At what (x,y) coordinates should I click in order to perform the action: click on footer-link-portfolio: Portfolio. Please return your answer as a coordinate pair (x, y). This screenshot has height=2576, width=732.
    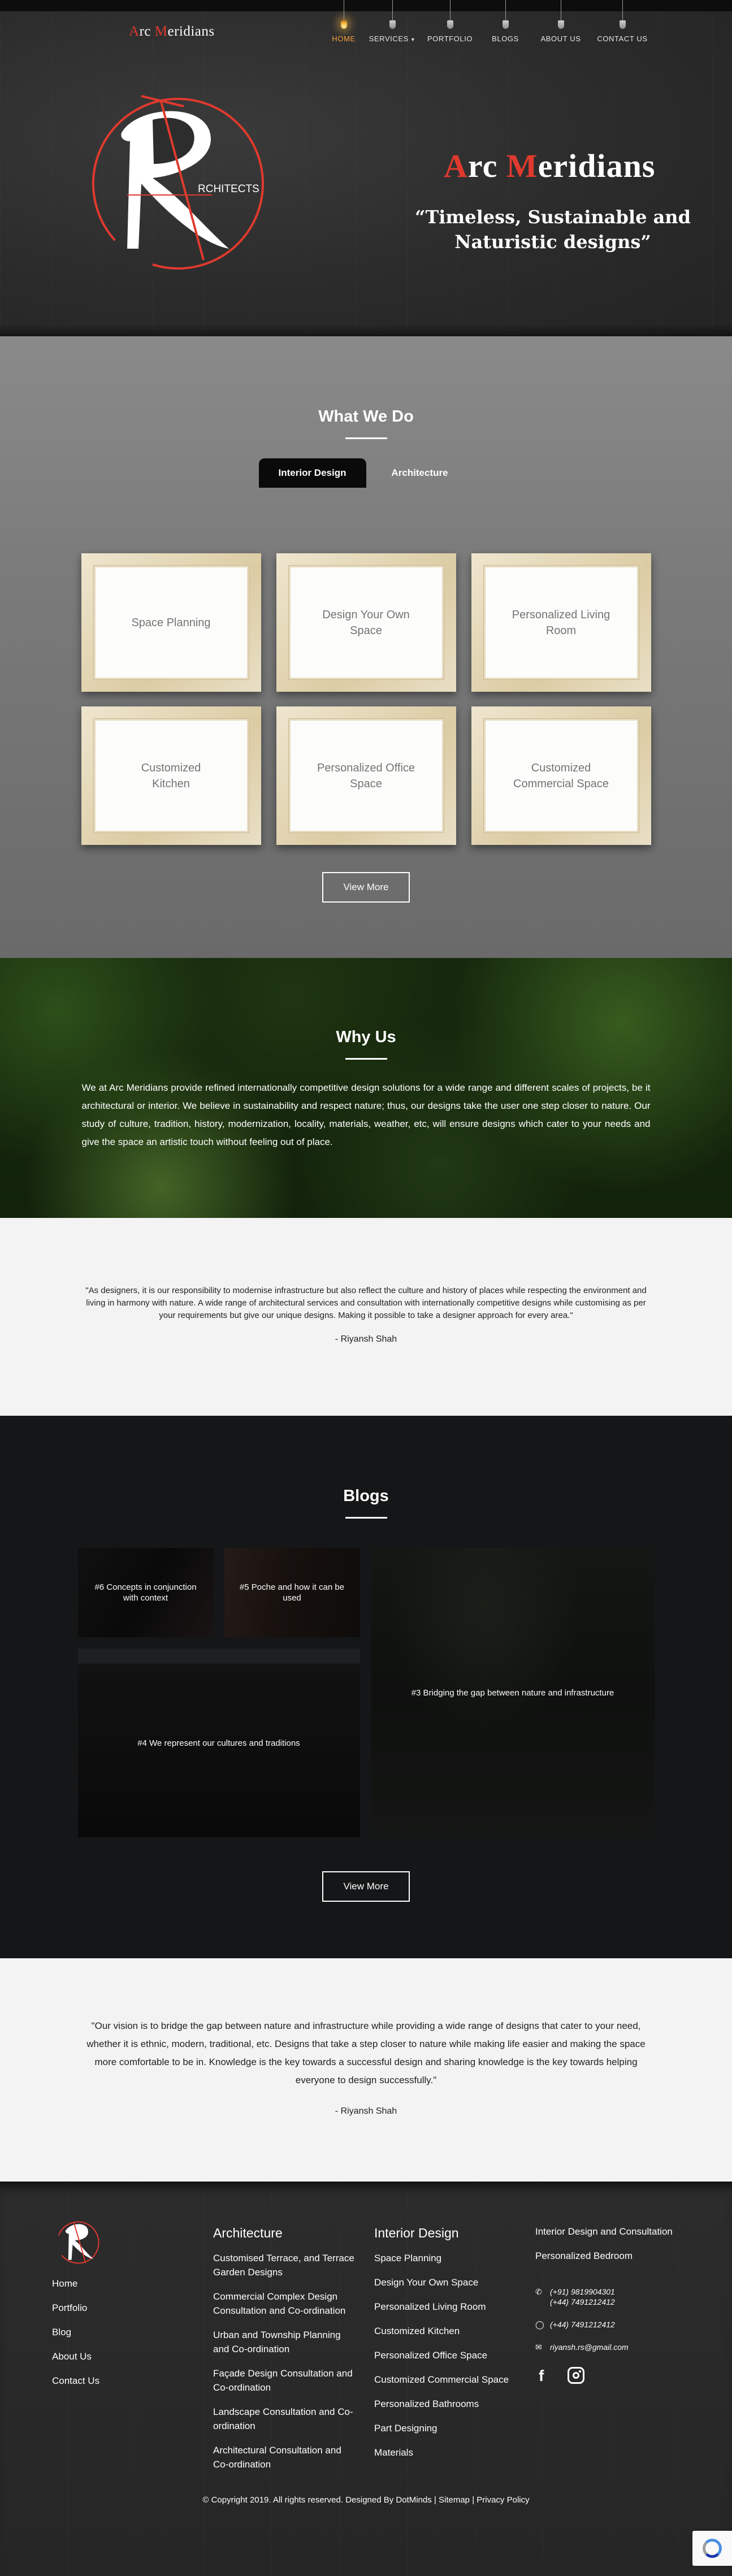
    Looking at the image, I should click on (79, 2308).